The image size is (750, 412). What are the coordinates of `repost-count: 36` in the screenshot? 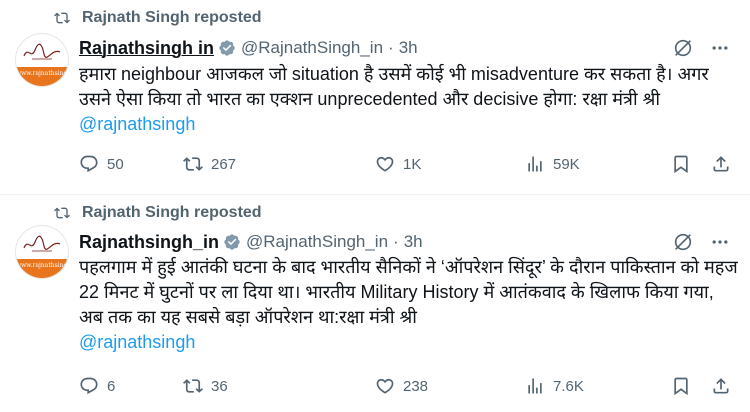 It's located at (219, 386).